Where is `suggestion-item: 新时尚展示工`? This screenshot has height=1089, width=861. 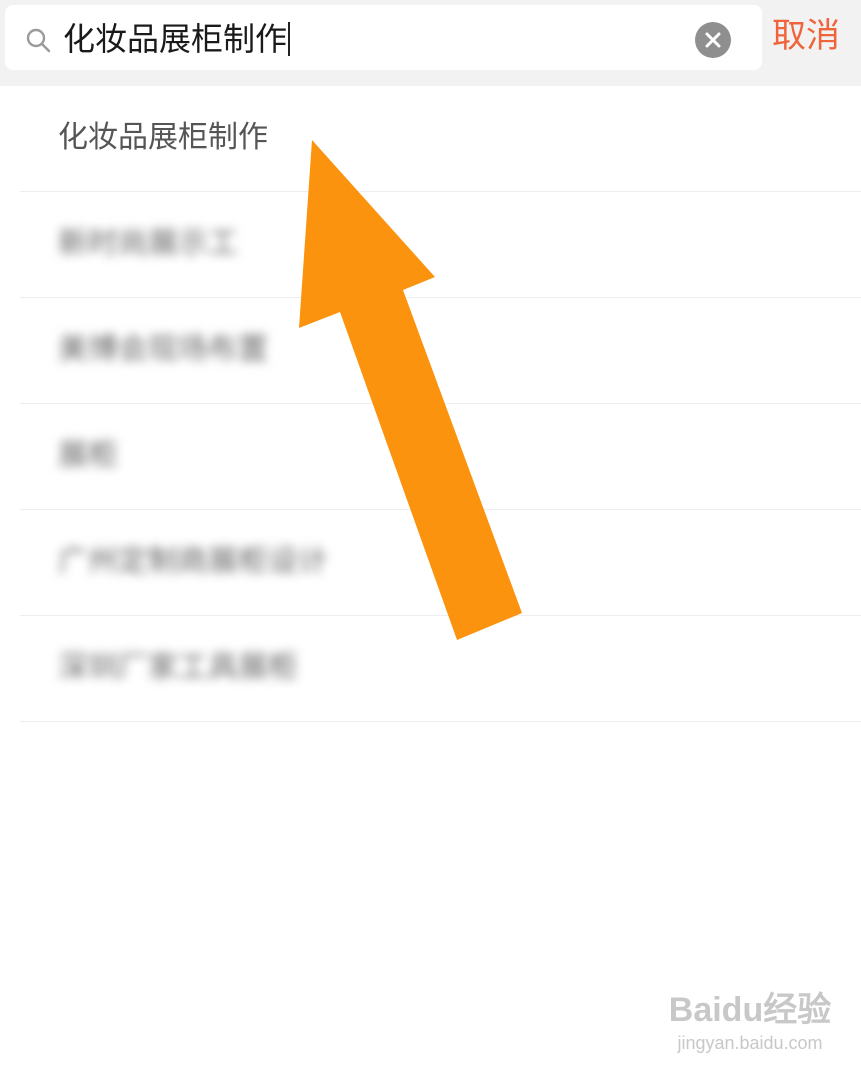 suggestion-item: 新时尚展示工 is located at coordinates (440, 245).